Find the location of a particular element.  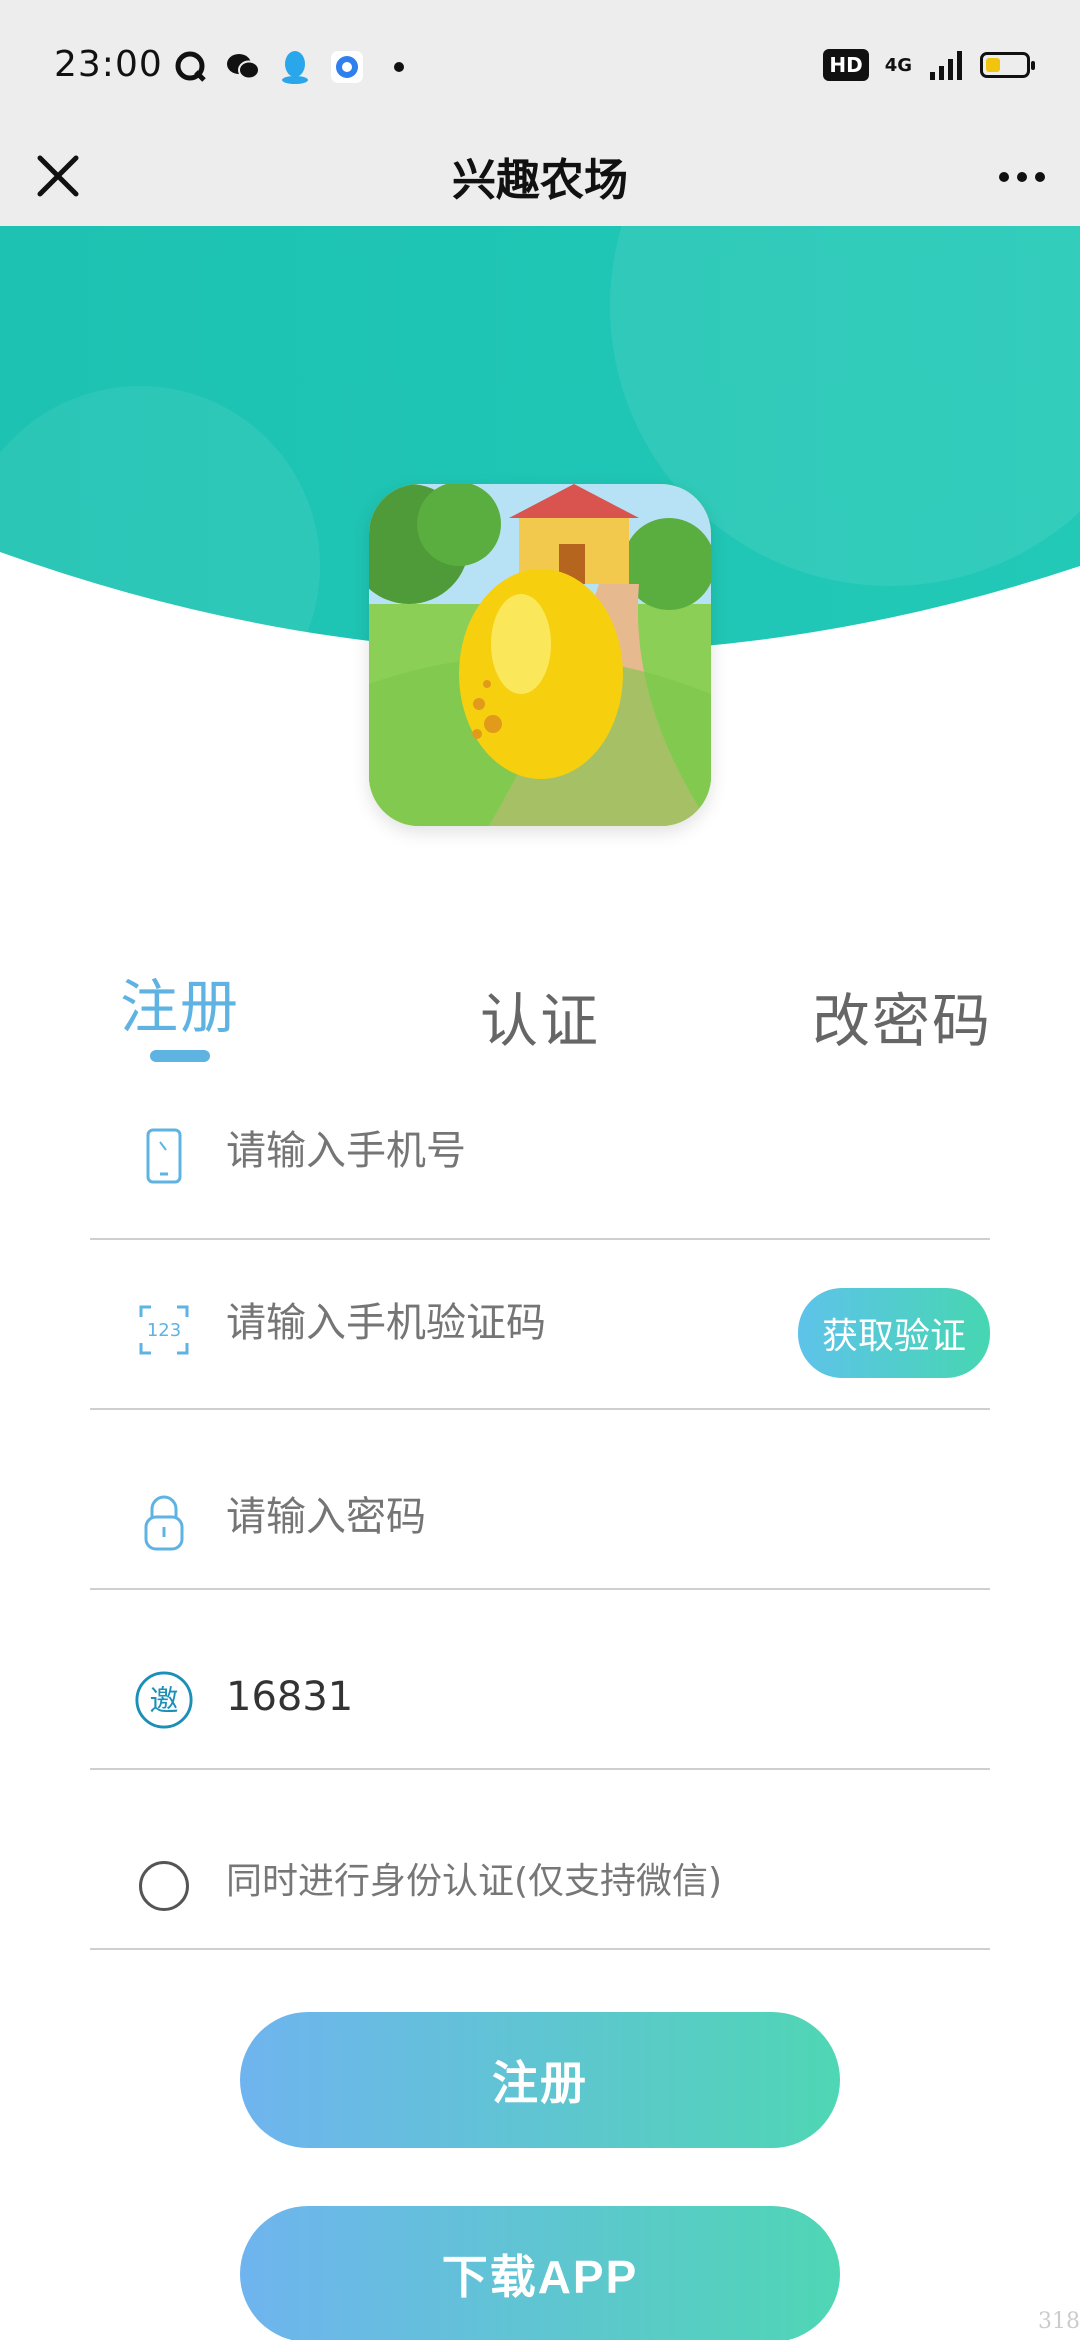

lock-icon is located at coordinates (164, 1522).